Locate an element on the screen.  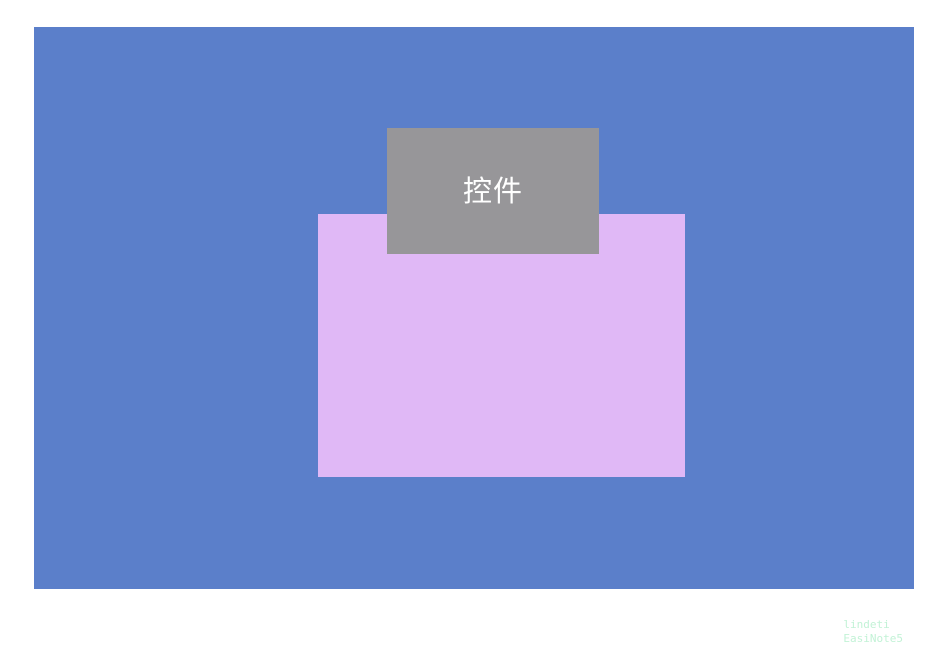
control-box: 控件 is located at coordinates (493, 191).